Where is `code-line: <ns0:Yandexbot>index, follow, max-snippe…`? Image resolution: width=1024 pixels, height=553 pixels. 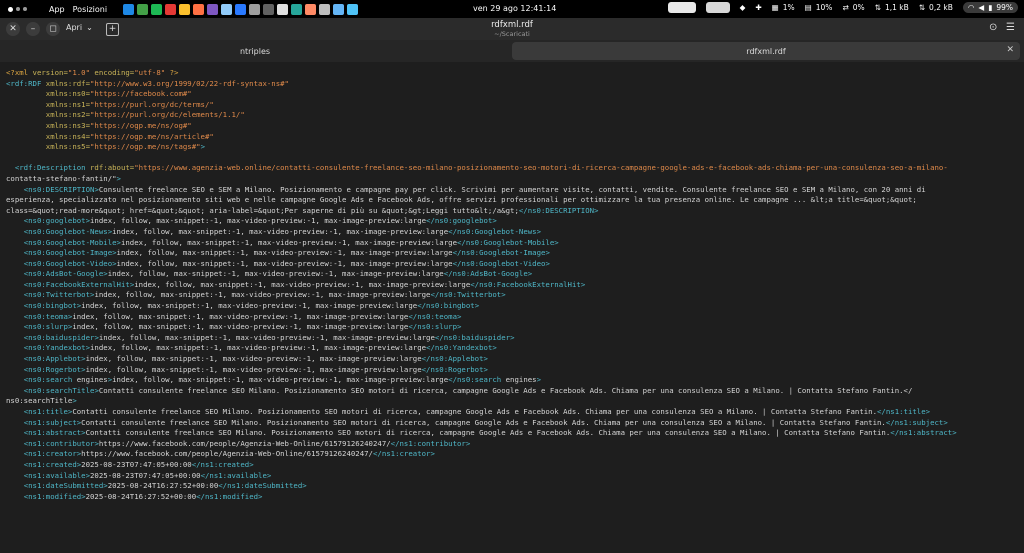
code-line: <ns0:Yandexbot>index, follow, max-snippe… is located at coordinates (512, 348).